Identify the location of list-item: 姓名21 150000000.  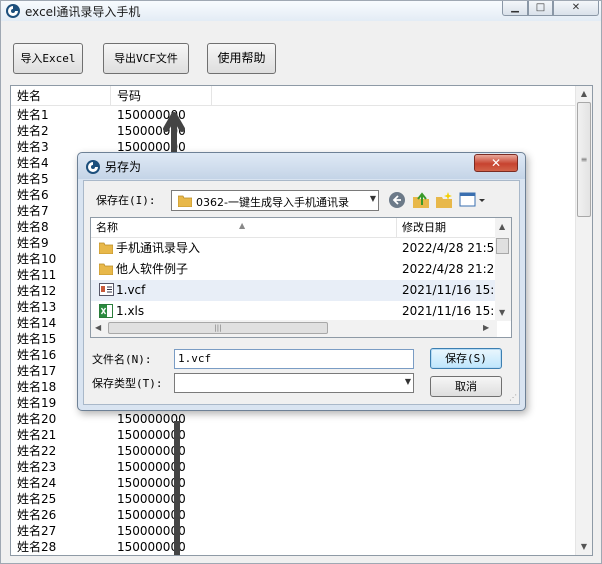
(294, 435).